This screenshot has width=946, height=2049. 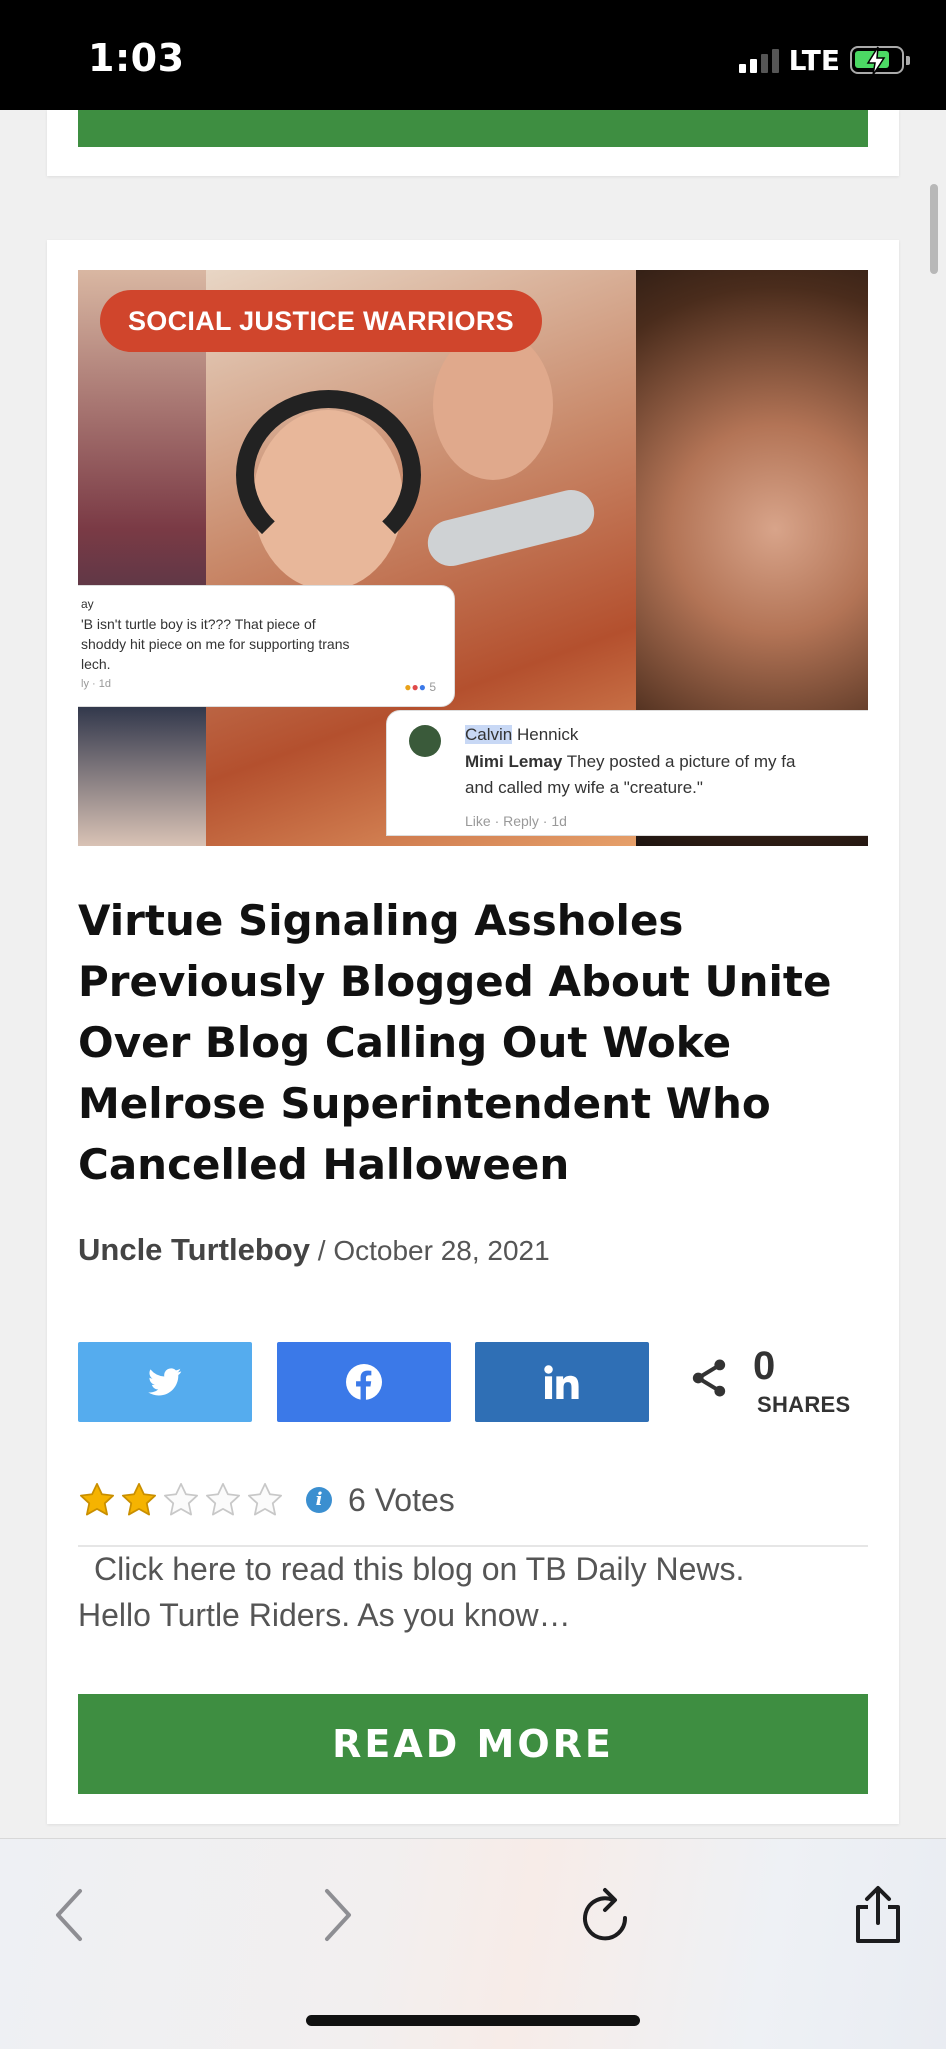 I want to click on post-byline: Uncle Turtleboy / October 28, 2021, so click(x=314, y=1249).